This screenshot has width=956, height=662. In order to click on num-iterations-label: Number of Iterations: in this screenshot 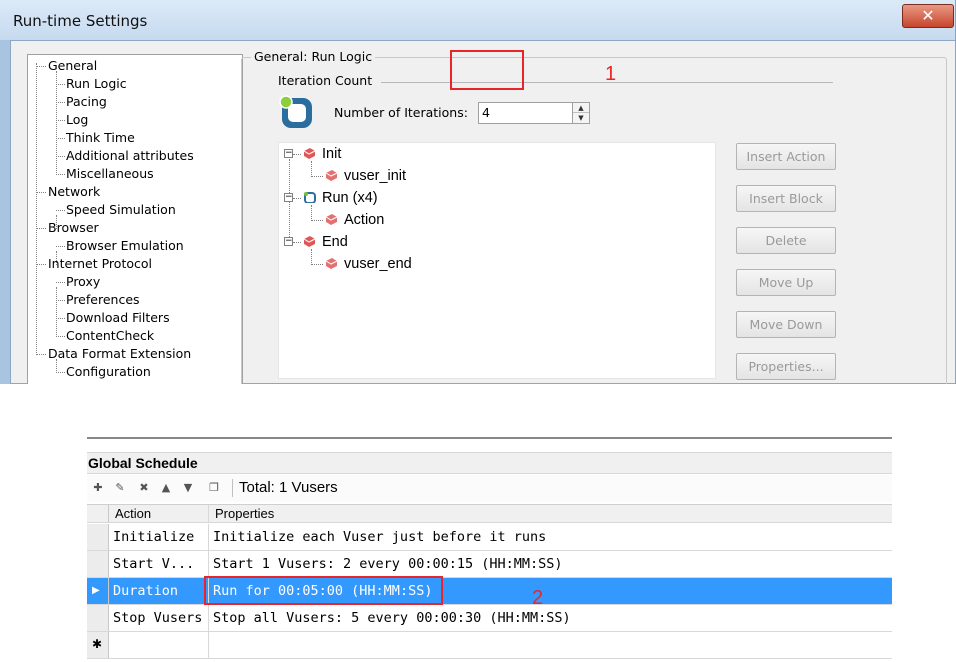, I will do `click(401, 112)`.